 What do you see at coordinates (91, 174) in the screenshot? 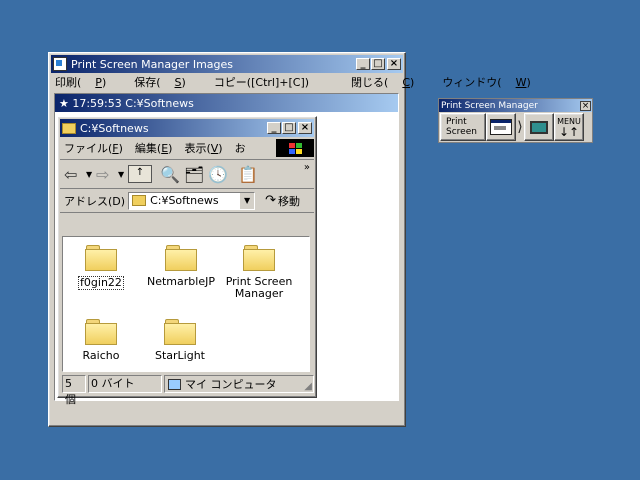
I see `back-dropdown-icon: ▼` at bounding box center [91, 174].